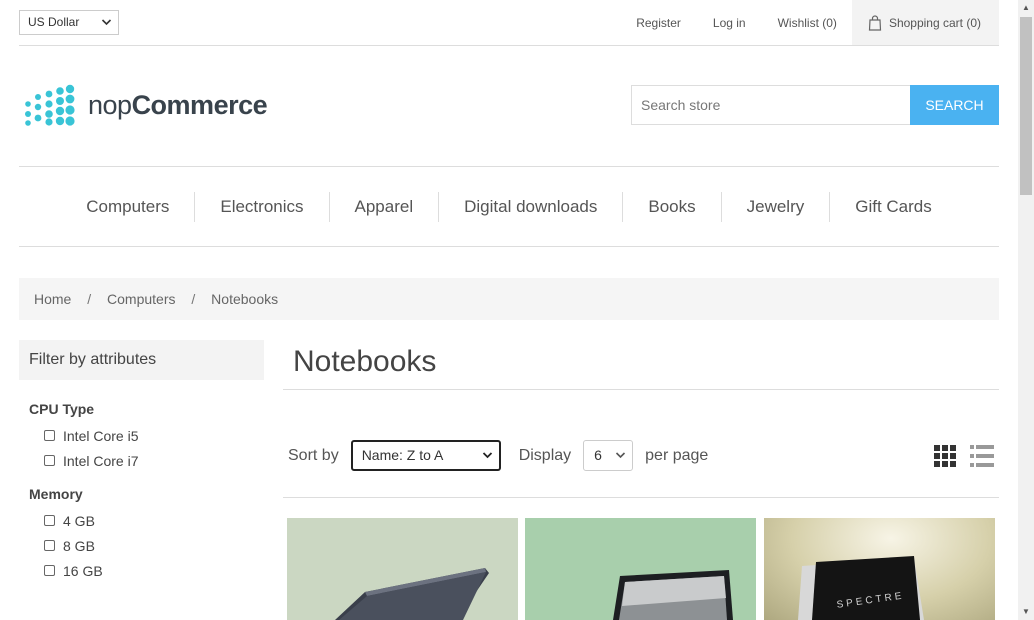 The width and height of the screenshot is (1034, 620). Describe the element at coordinates (1026, 106) in the screenshot. I see `scrollbar-thumb` at that location.